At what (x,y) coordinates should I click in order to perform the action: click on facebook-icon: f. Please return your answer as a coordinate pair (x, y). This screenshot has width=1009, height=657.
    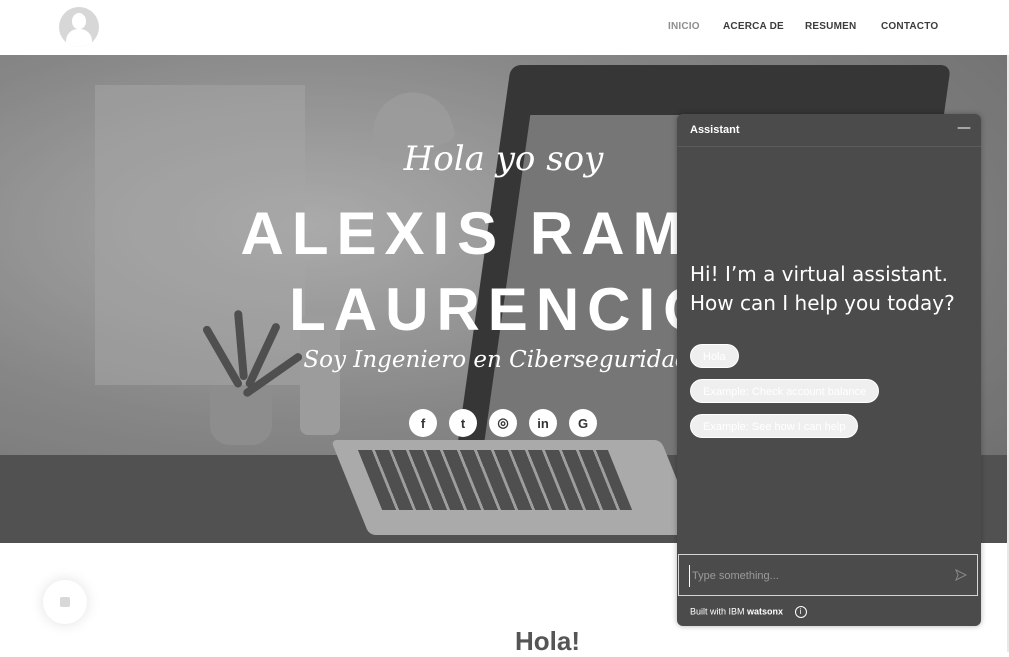
    Looking at the image, I should click on (423, 423).